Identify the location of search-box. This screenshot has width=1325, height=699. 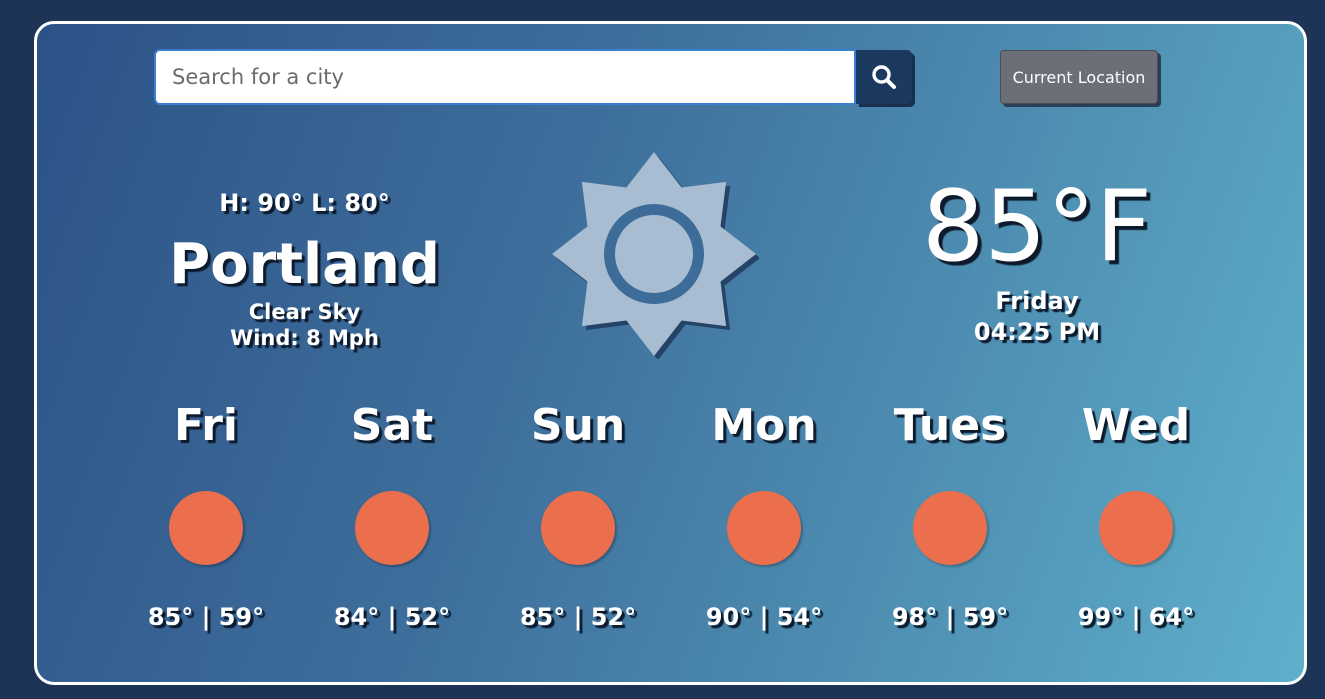
(505, 77).